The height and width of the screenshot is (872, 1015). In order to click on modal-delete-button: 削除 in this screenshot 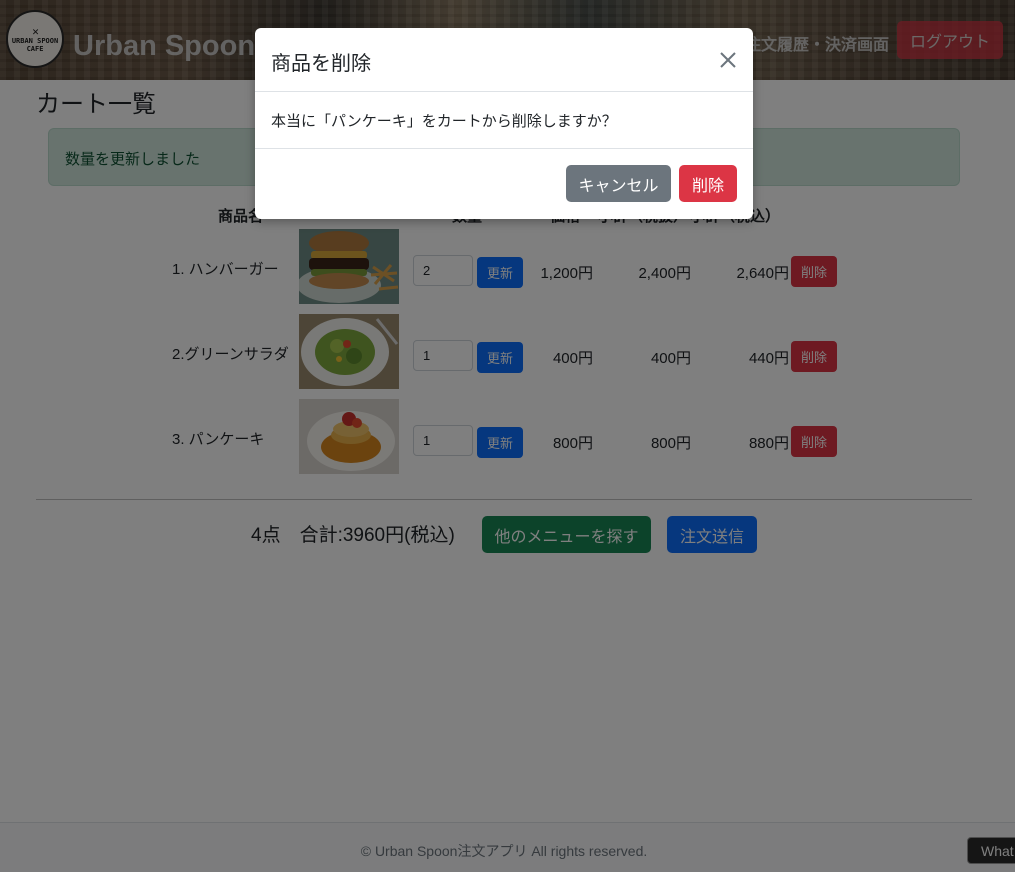, I will do `click(708, 183)`.